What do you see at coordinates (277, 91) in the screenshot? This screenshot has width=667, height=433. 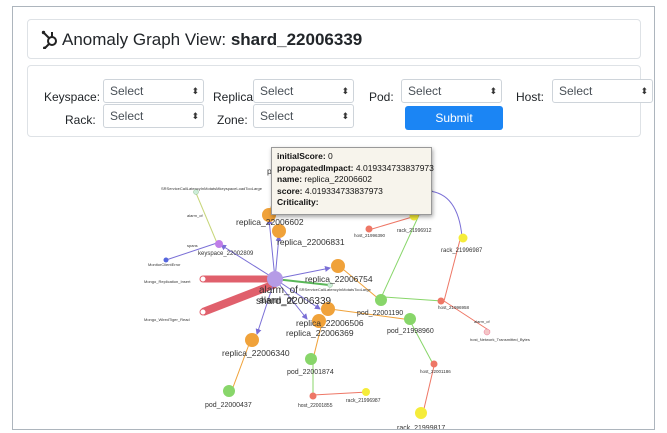 I see `replica-select-value: Select` at bounding box center [277, 91].